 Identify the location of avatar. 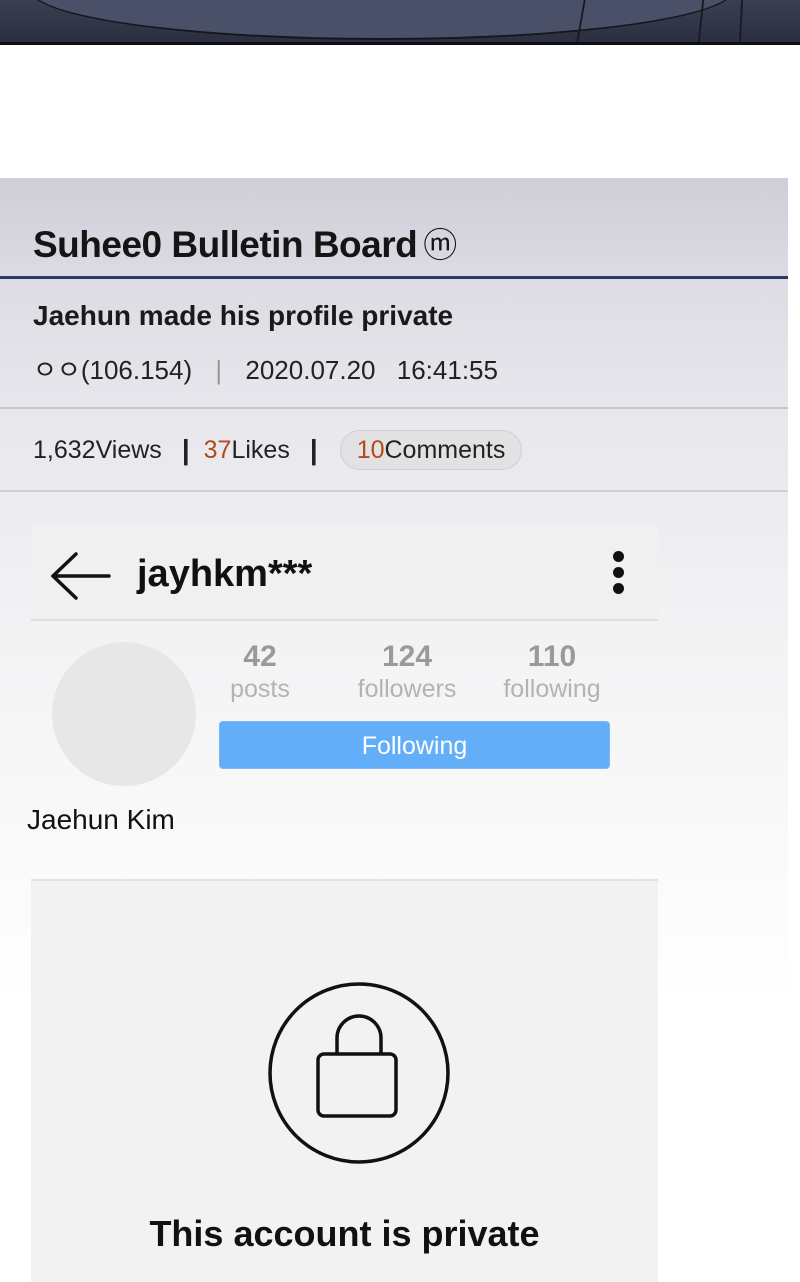
(124, 714).